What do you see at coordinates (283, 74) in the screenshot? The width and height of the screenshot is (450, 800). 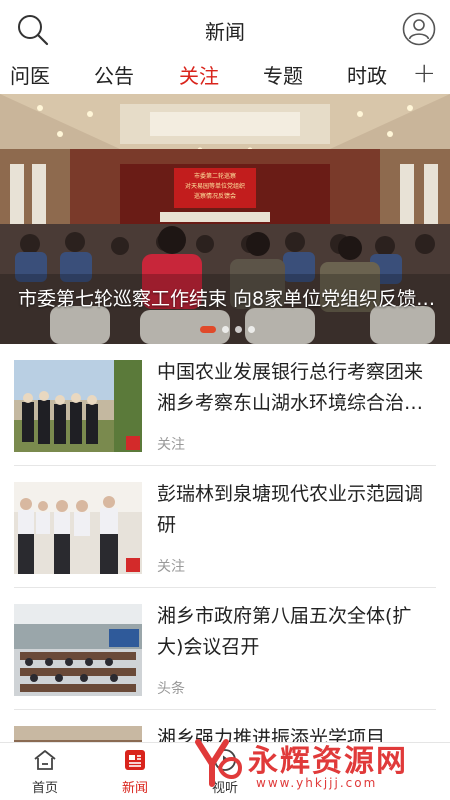 I see `tab-zhuanti: 专题` at bounding box center [283, 74].